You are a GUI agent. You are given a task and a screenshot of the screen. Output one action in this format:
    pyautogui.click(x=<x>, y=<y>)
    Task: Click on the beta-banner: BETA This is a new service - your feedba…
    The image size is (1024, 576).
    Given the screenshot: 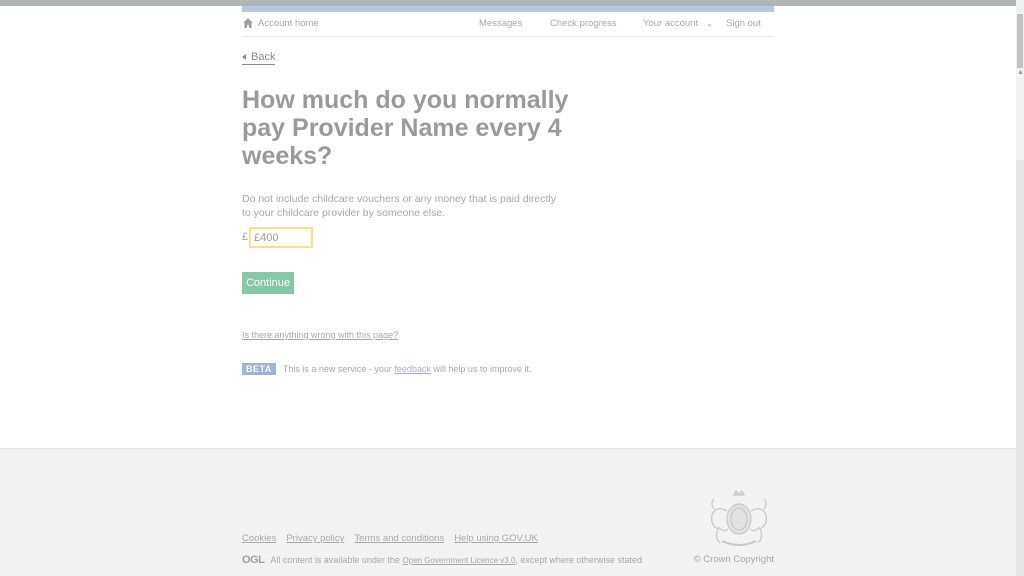 What is the action you would take?
    pyautogui.click(x=386, y=369)
    